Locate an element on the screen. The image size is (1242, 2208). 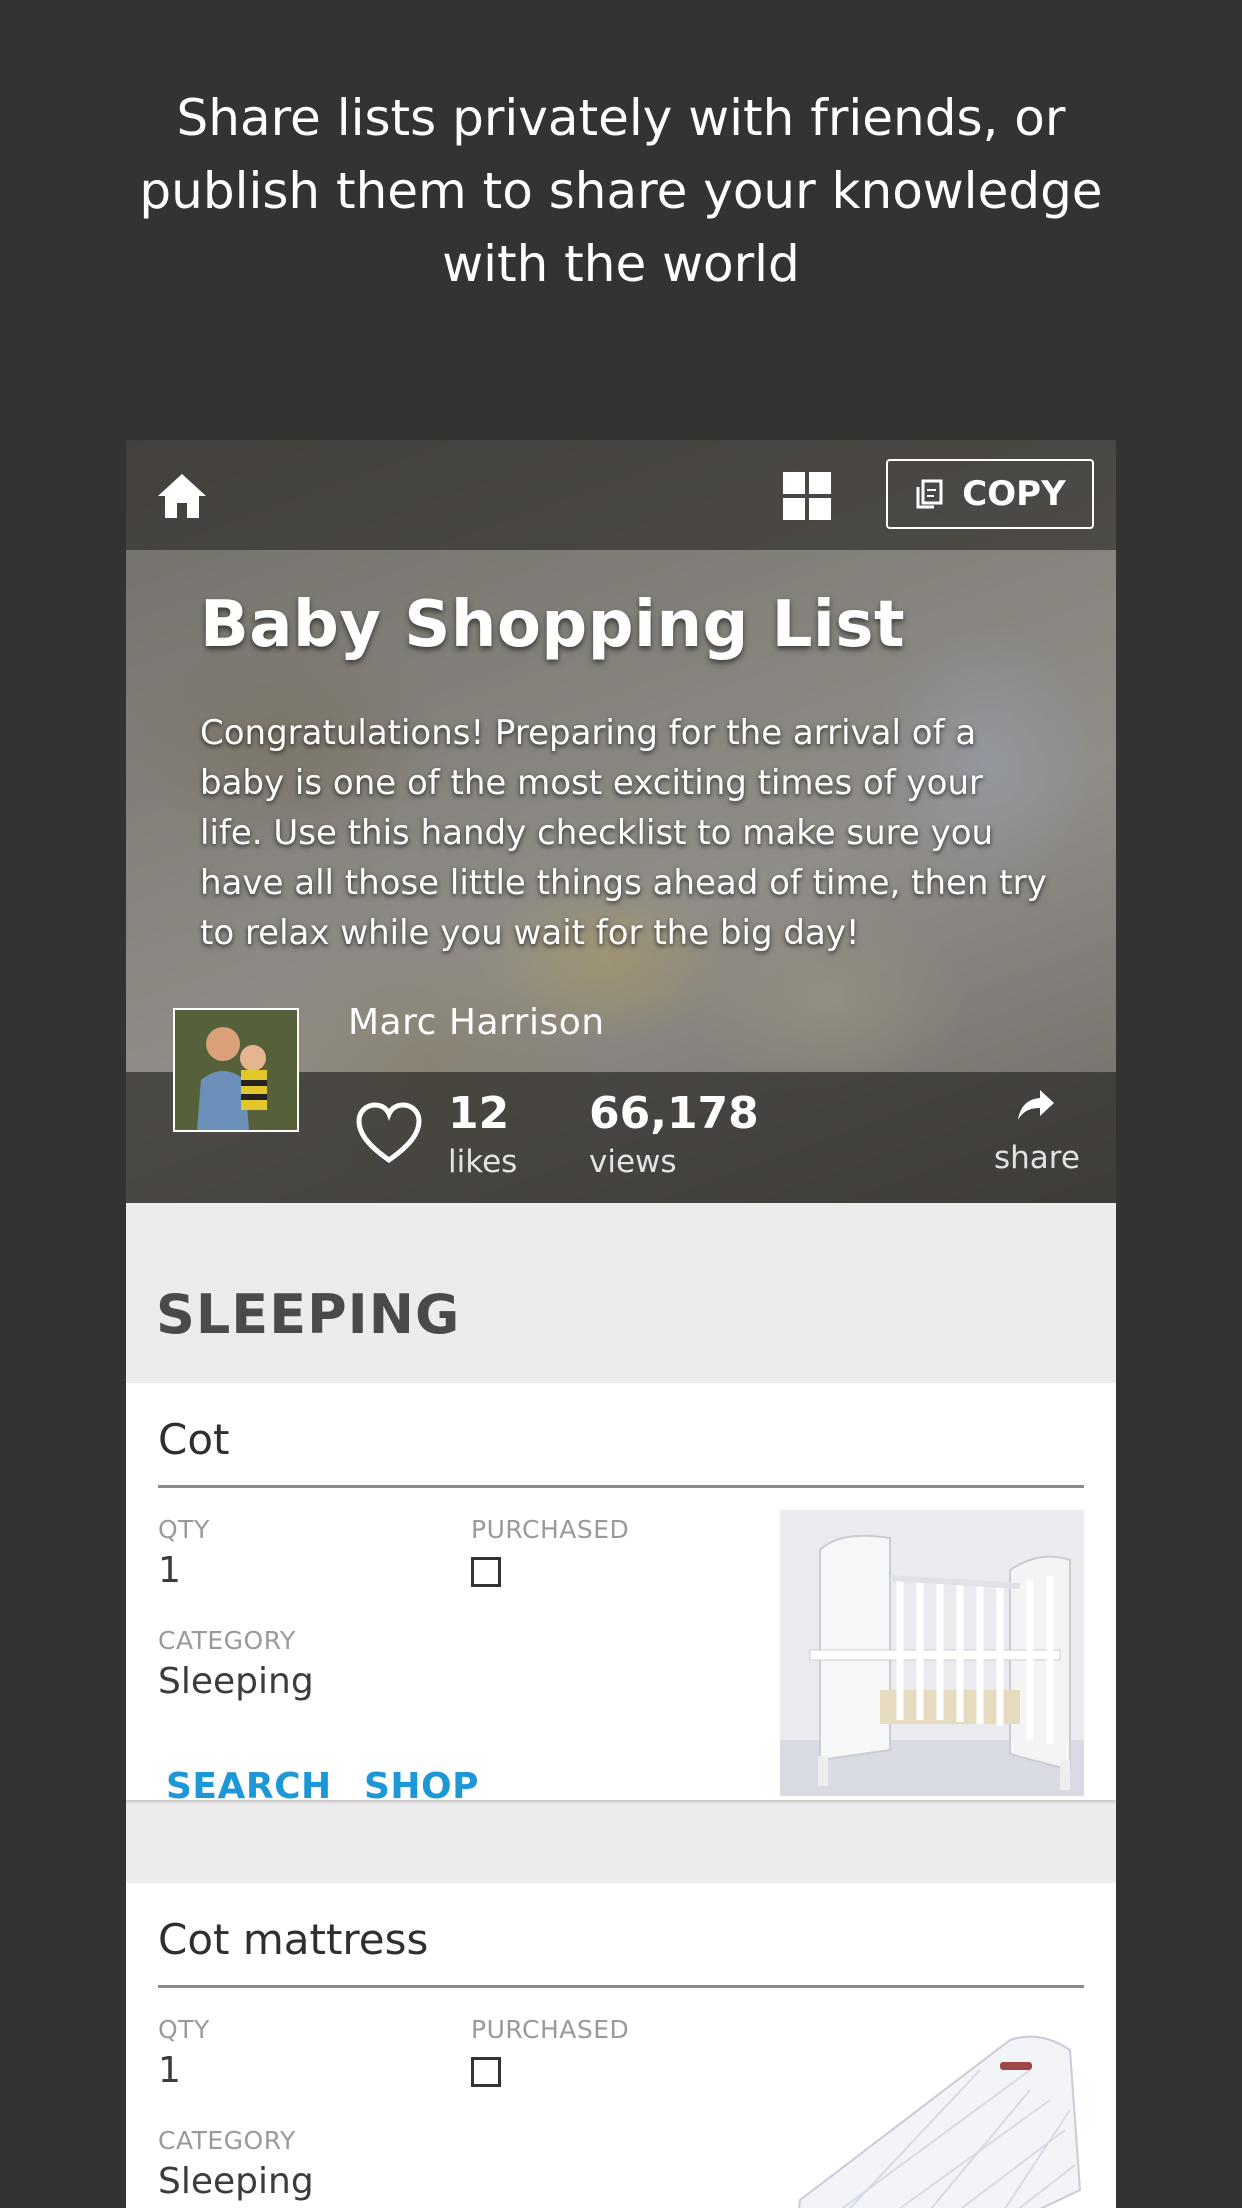
shop-link: SHOP is located at coordinates (421, 1786).